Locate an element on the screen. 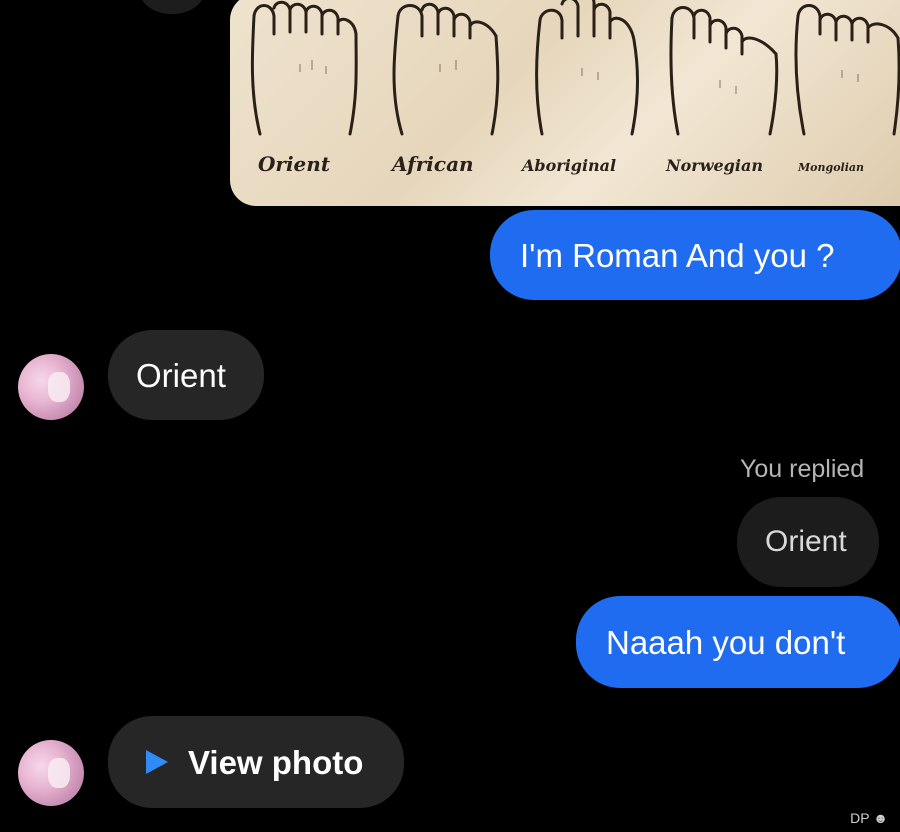  foot-label-norwegian: Norwegian is located at coordinates (714, 165).